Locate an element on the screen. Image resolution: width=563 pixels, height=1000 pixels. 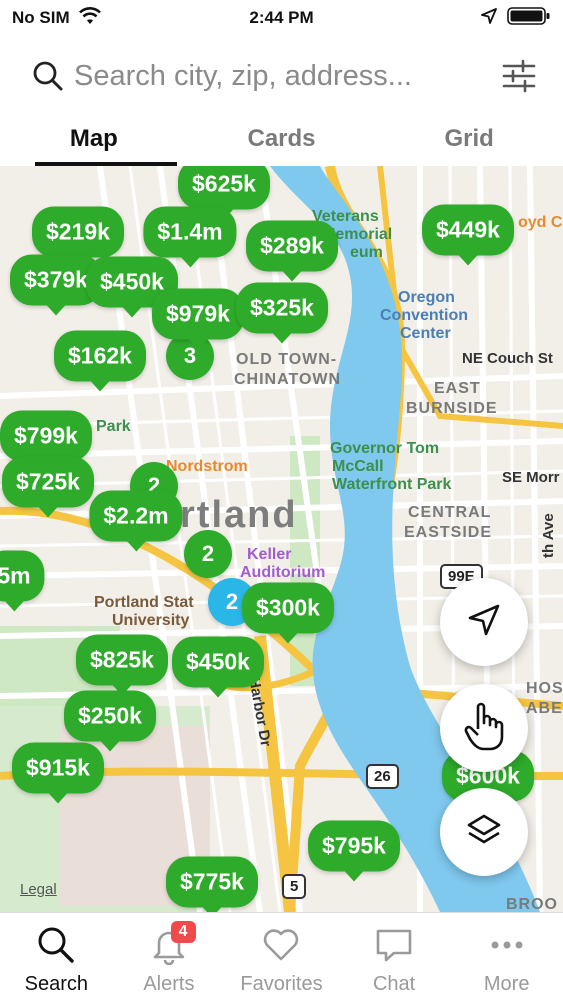
map-label-auditorium: Auditorium is located at coordinates (283, 572).